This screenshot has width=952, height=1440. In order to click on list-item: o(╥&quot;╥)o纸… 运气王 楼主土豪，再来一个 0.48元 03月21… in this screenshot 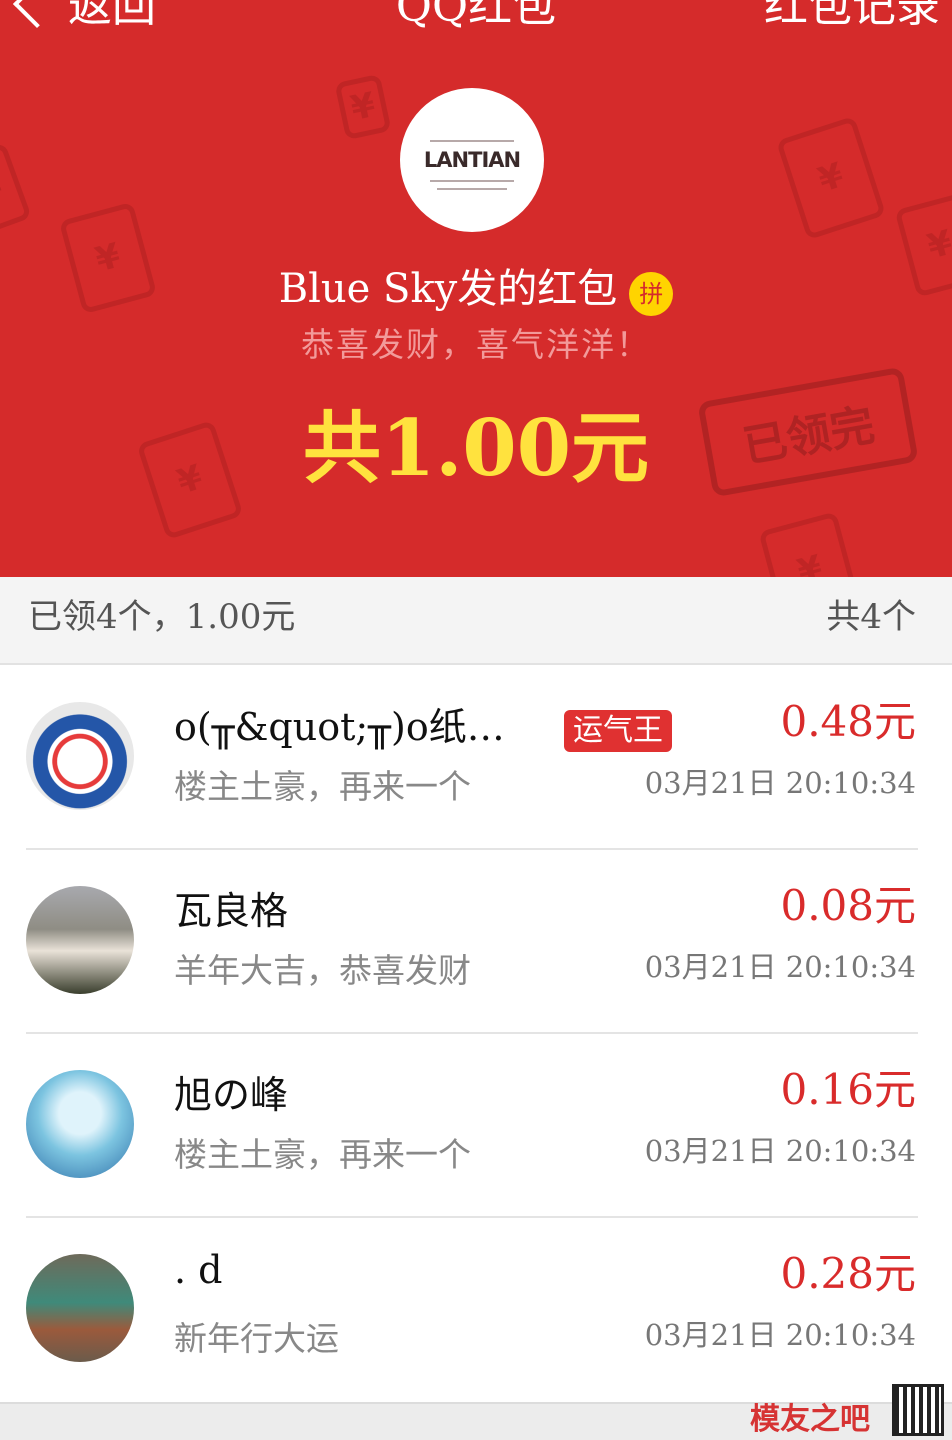, I will do `click(476, 758)`.